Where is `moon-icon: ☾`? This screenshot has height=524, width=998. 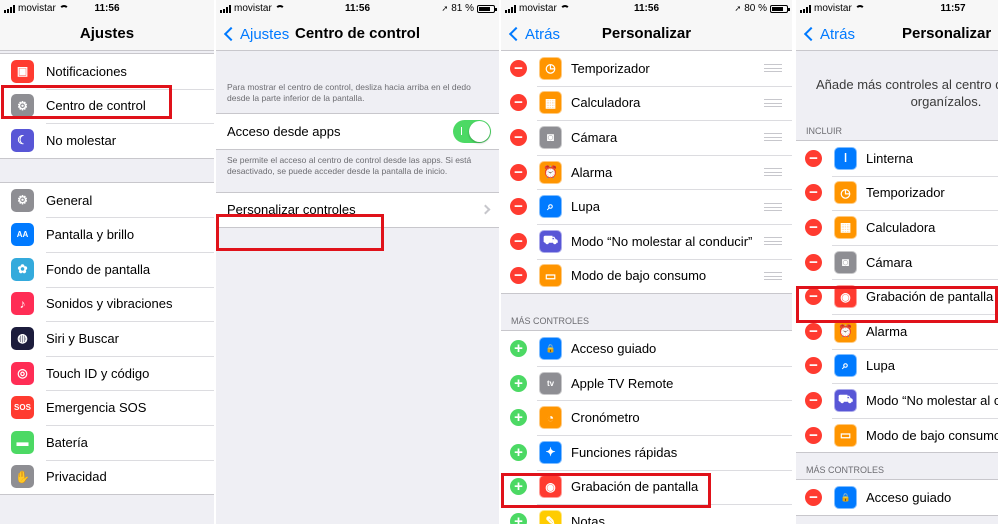 moon-icon: ☾ is located at coordinates (22, 140).